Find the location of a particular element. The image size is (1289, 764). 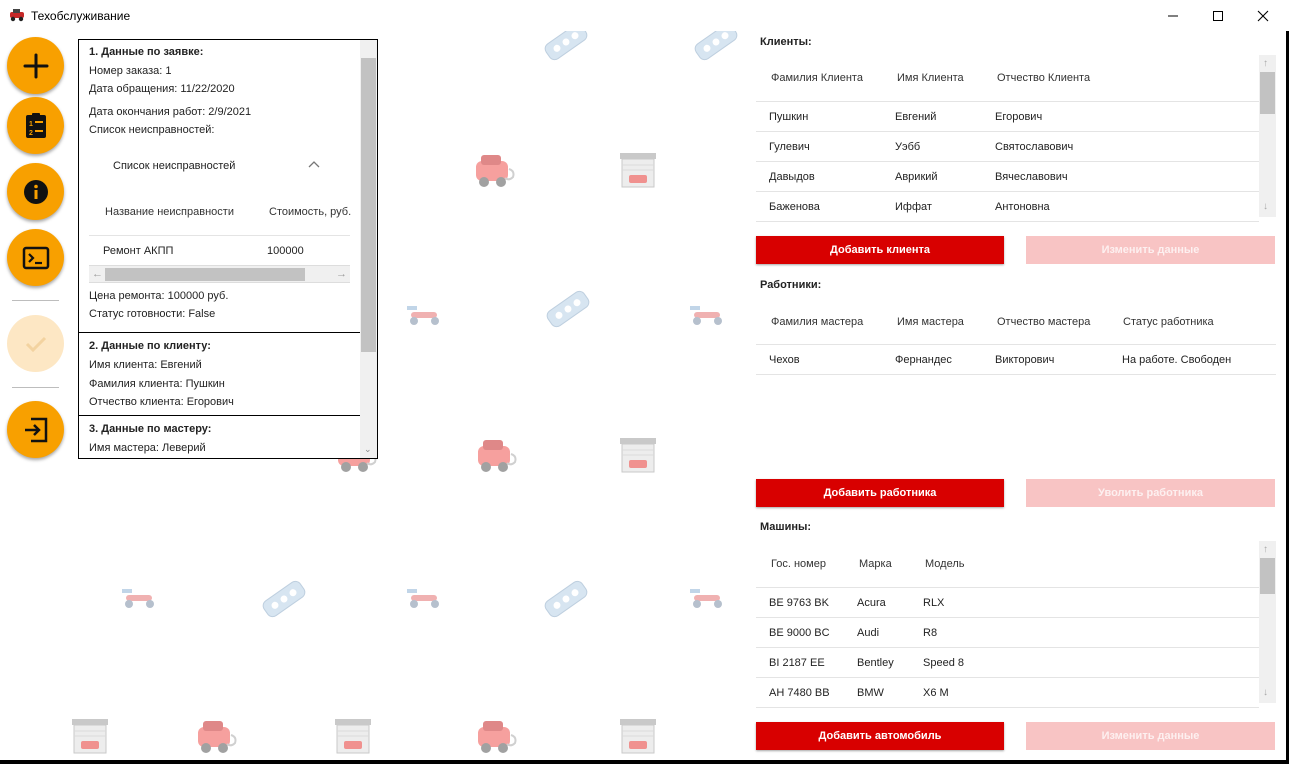

close-button is located at coordinates (1263, 15).